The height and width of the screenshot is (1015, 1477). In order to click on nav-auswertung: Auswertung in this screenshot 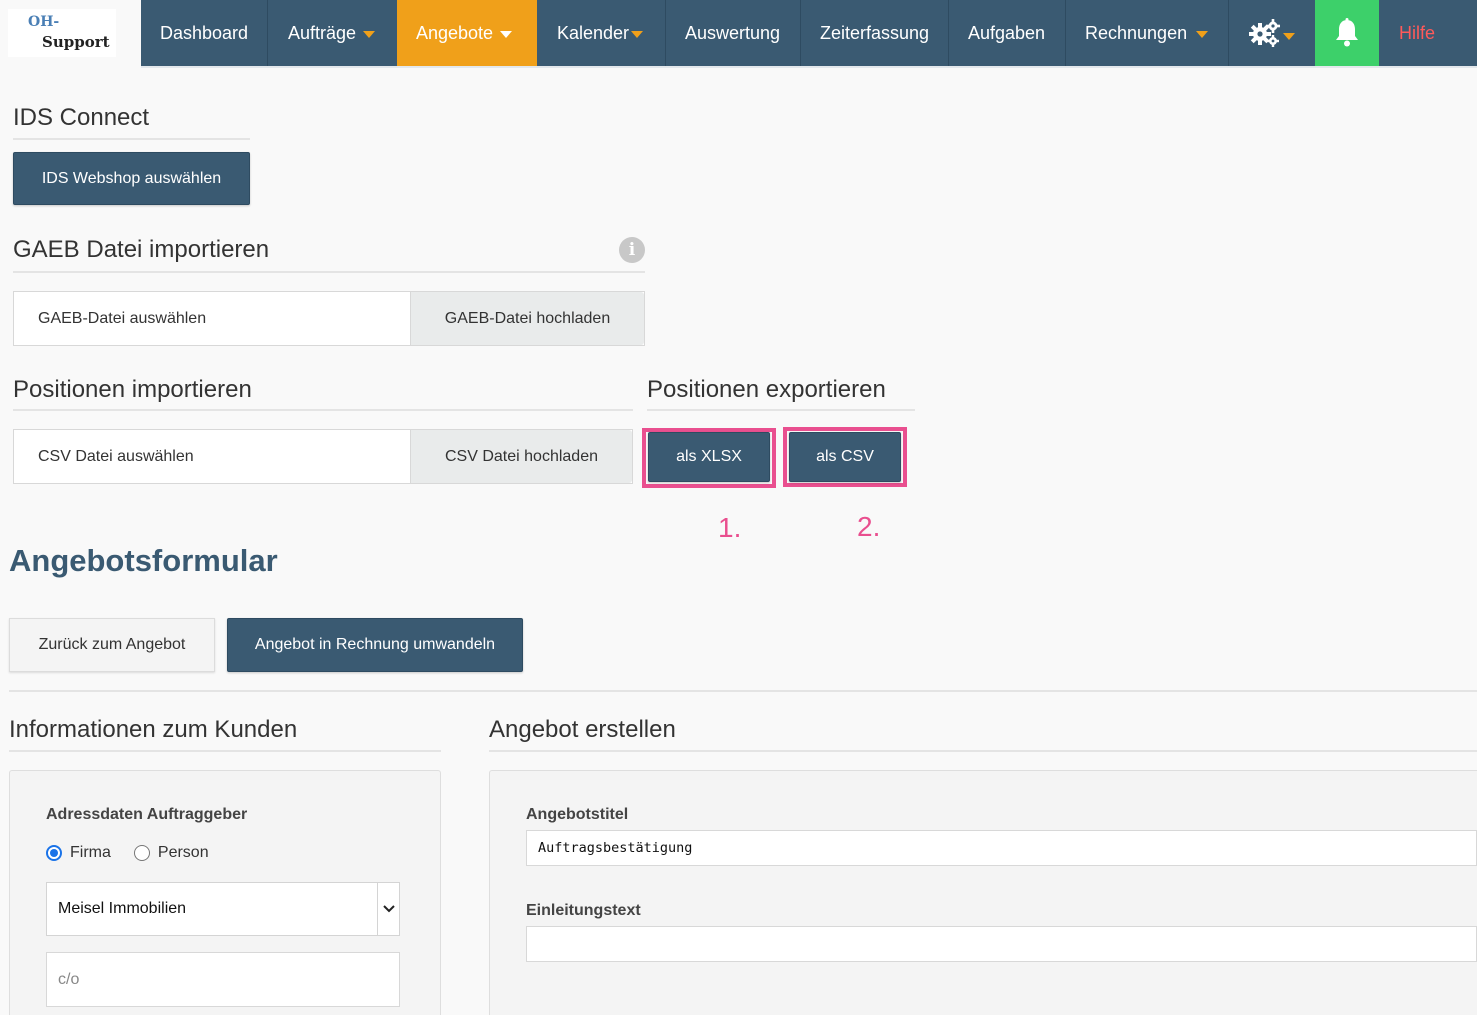, I will do `click(732, 33)`.